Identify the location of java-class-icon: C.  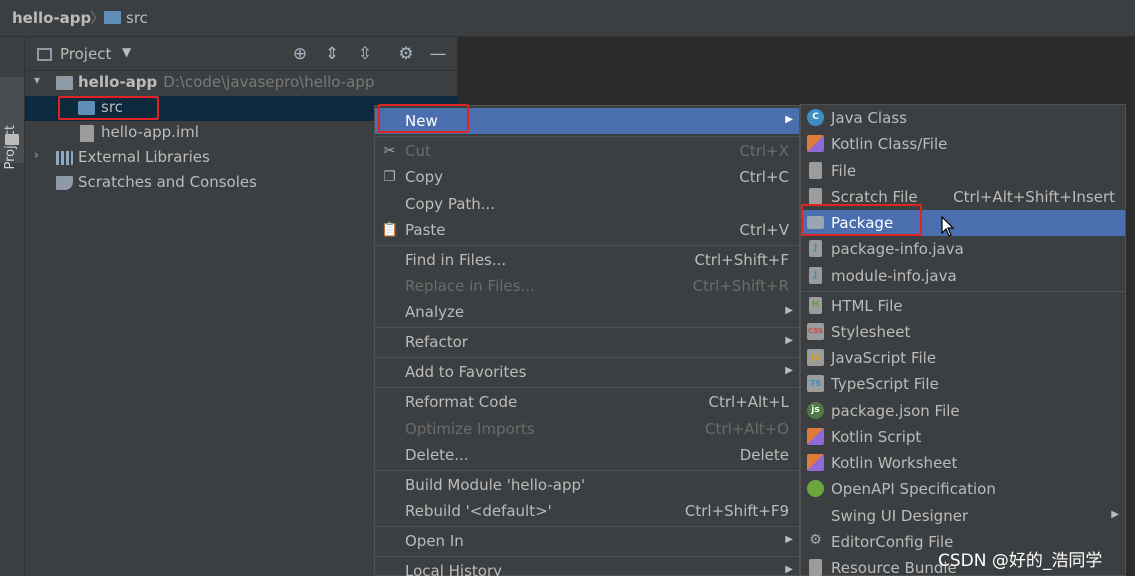
(815, 117).